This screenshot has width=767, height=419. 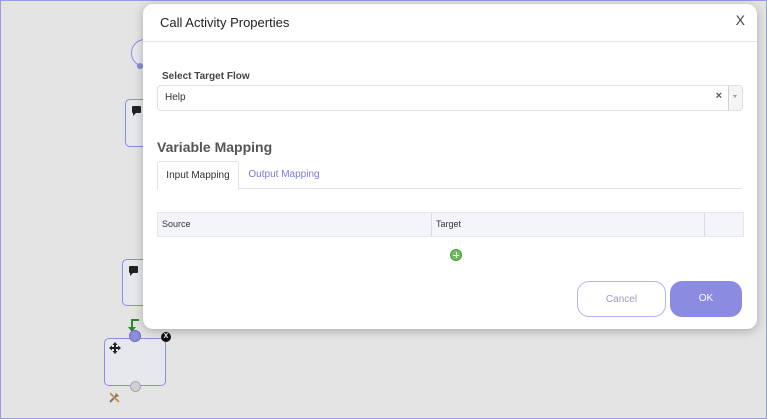 I want to click on ok-button: OK, so click(x=706, y=299).